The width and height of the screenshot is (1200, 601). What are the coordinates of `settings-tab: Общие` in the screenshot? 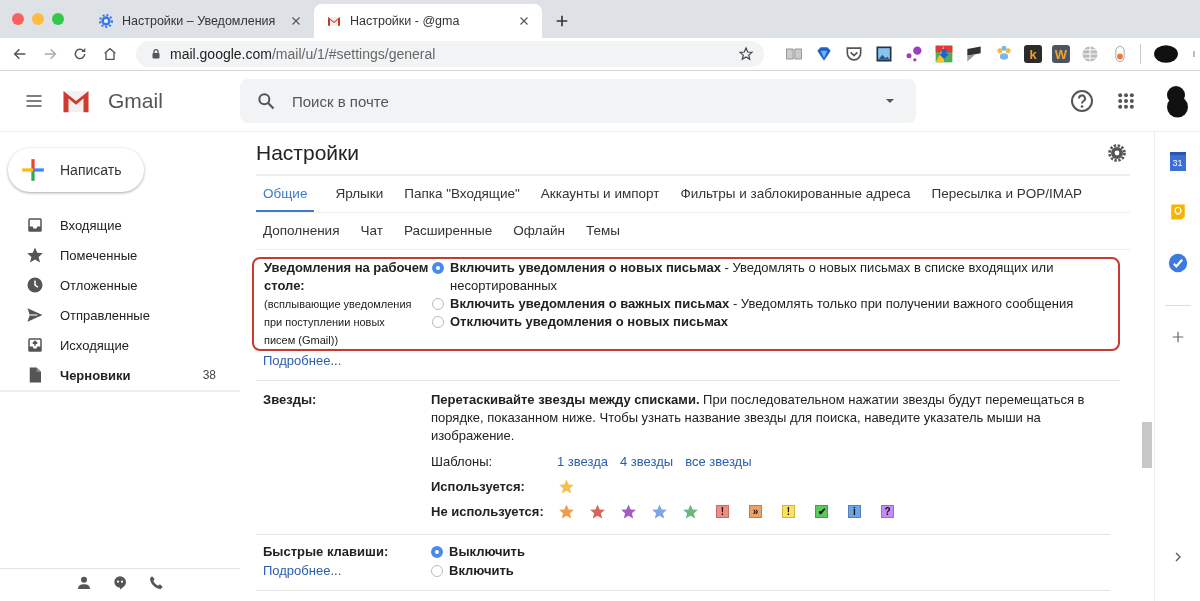 It's located at (285, 194).